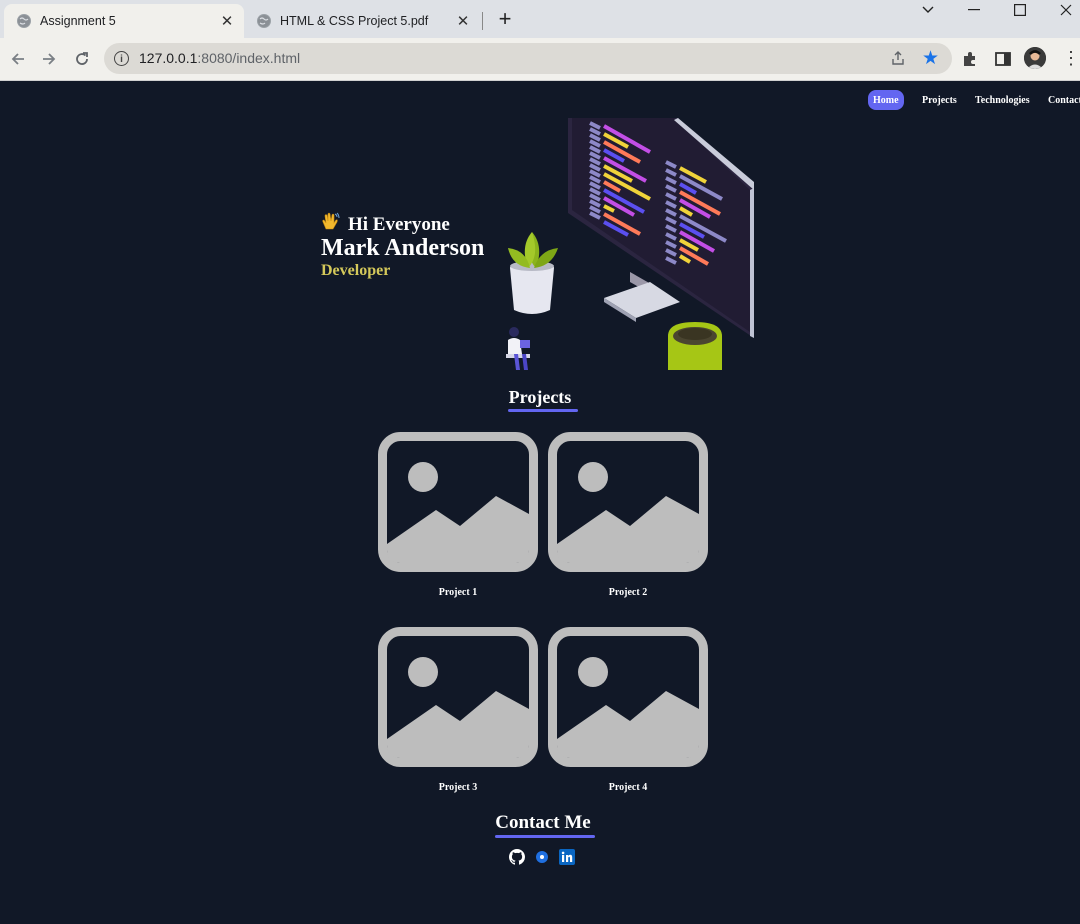 This screenshot has width=1080, height=924. I want to click on plant-graphic, so click(533, 273).